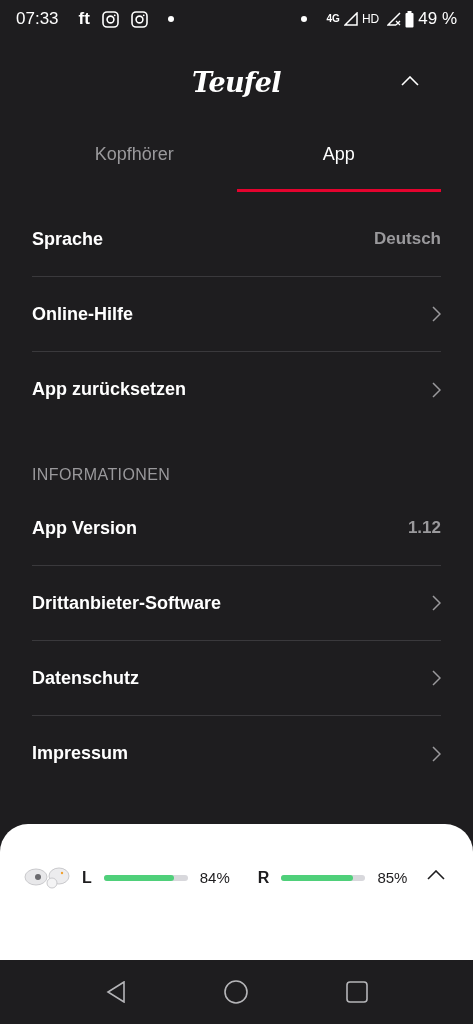 The height and width of the screenshot is (1024, 473). I want to click on network-label: 4G, so click(333, 19).